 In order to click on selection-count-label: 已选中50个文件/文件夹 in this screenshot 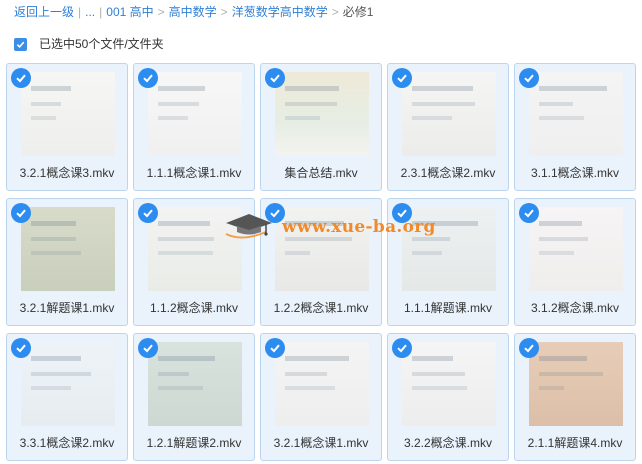, I will do `click(101, 44)`.